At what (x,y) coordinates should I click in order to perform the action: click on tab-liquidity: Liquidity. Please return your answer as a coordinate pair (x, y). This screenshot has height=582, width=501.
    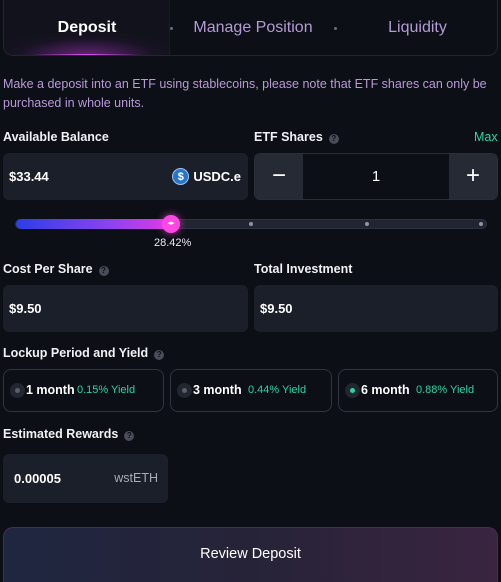
    Looking at the image, I should click on (416, 27).